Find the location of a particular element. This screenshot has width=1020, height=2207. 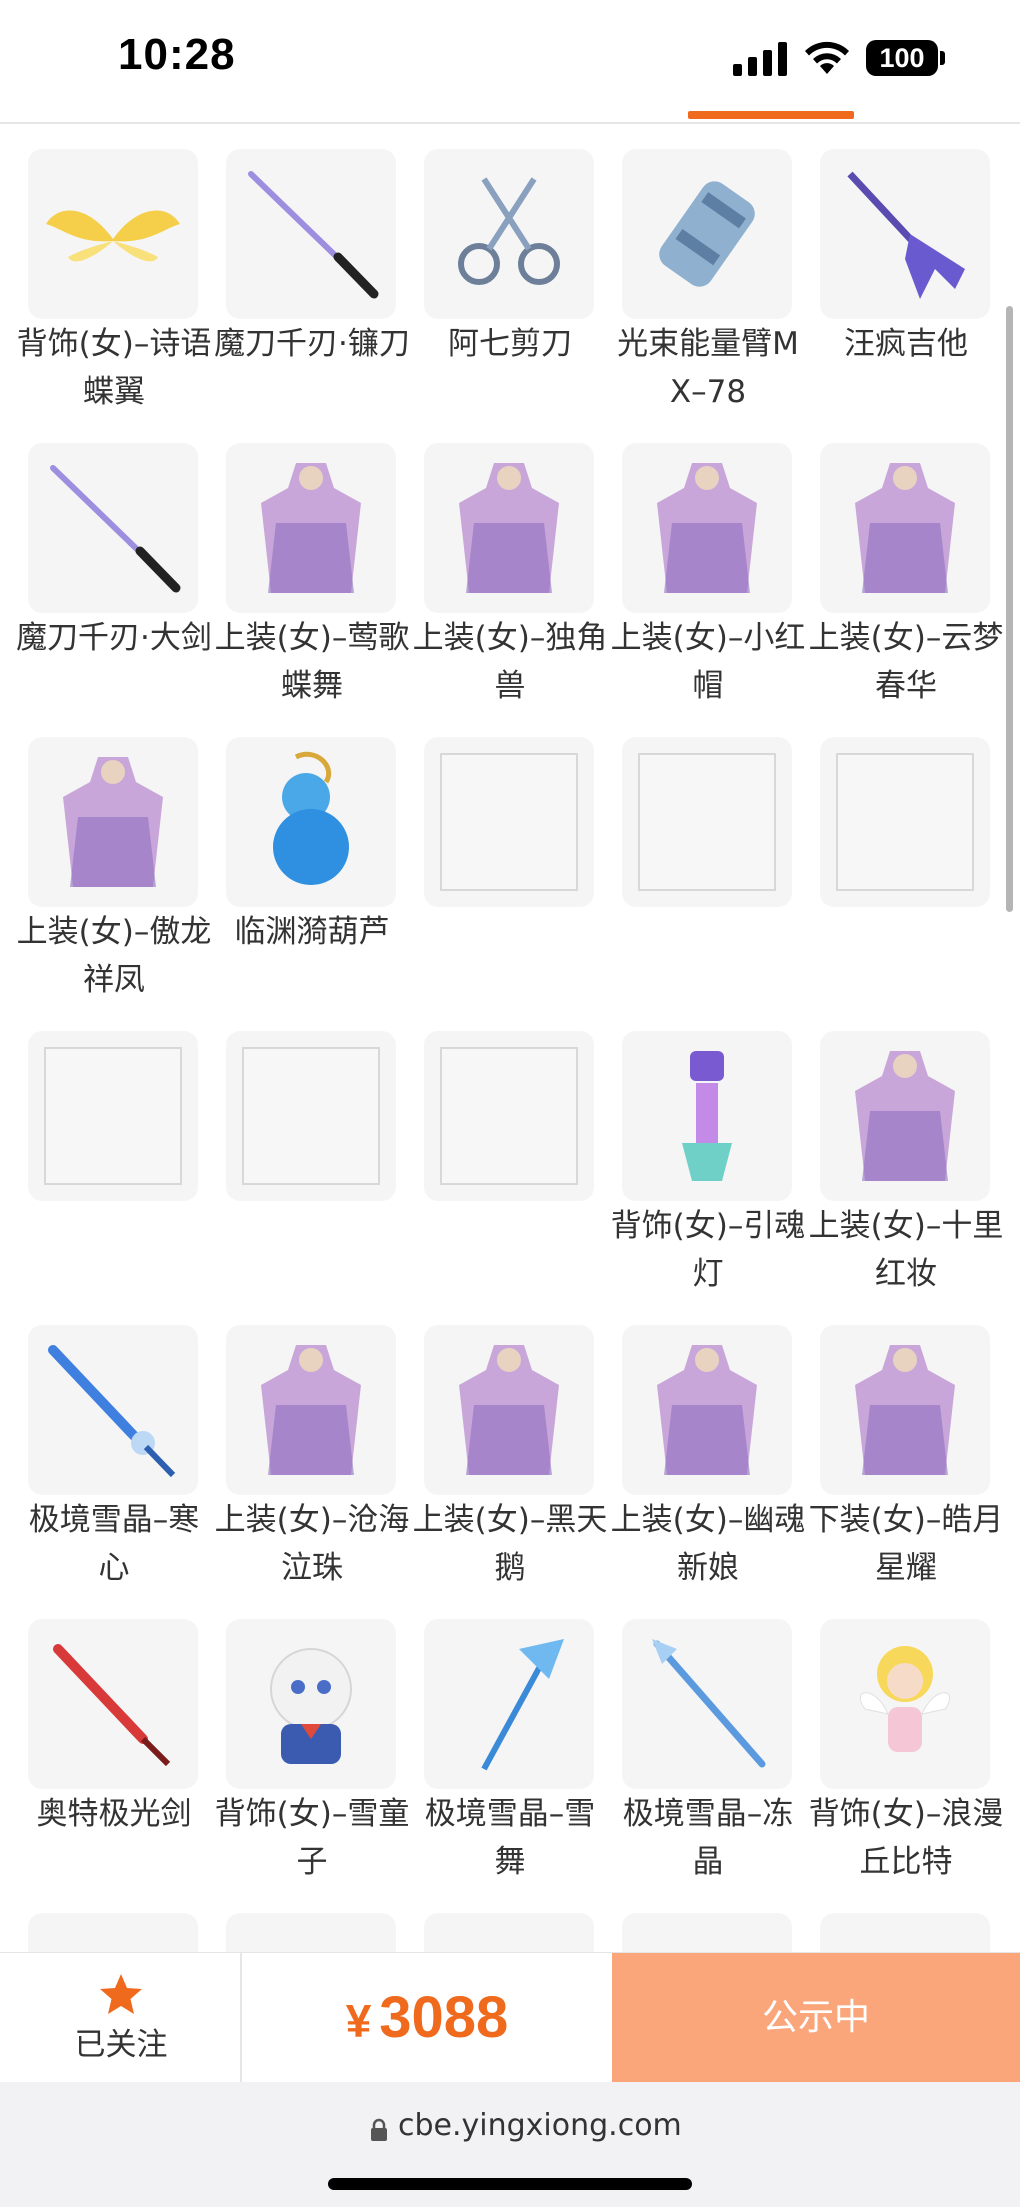

lantern-icon is located at coordinates (707, 1116).